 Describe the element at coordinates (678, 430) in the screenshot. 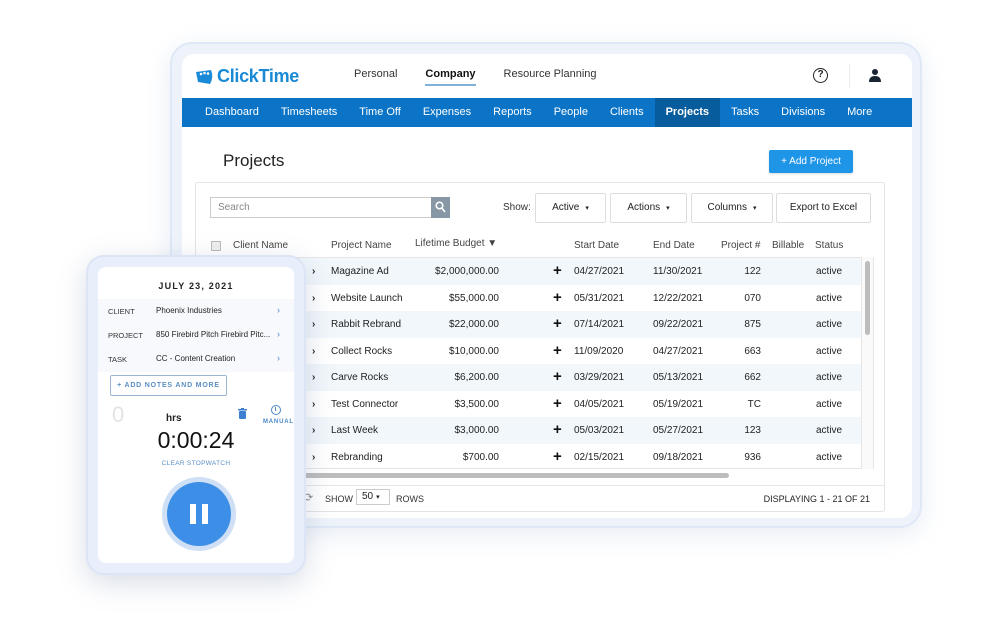

I see `end-date: 05/27/2021` at that location.